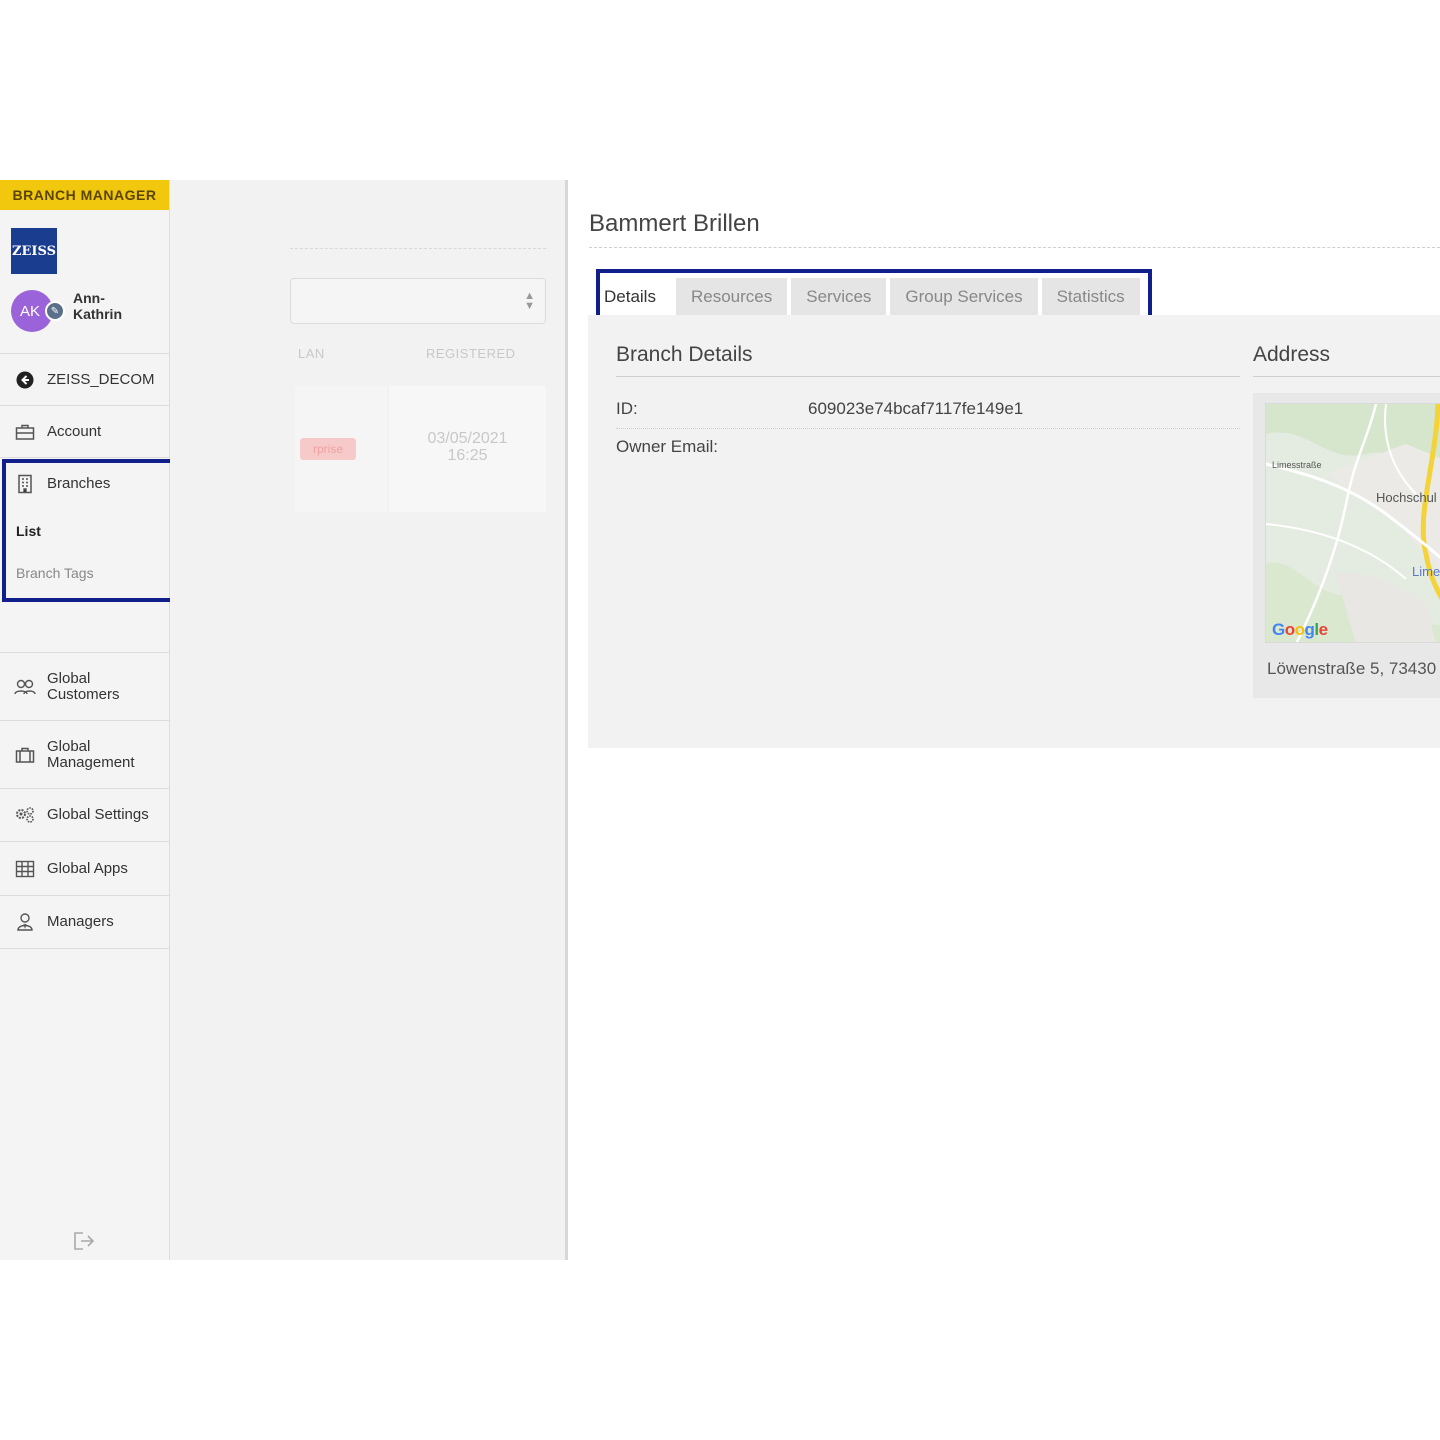 The image size is (1440, 1440). What do you see at coordinates (1352, 523) in the screenshot?
I see `address-map: Limesstraße Hochschul Lime Google` at bounding box center [1352, 523].